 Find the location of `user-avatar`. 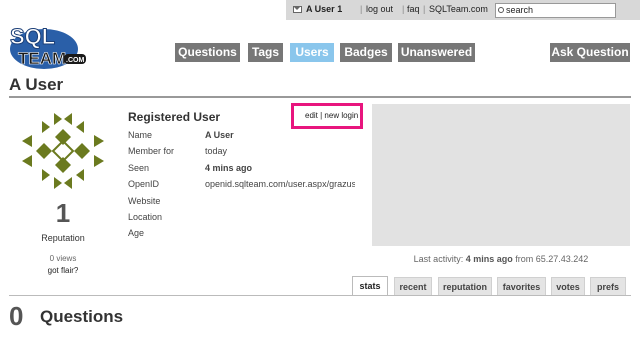

user-avatar is located at coordinates (63, 151).